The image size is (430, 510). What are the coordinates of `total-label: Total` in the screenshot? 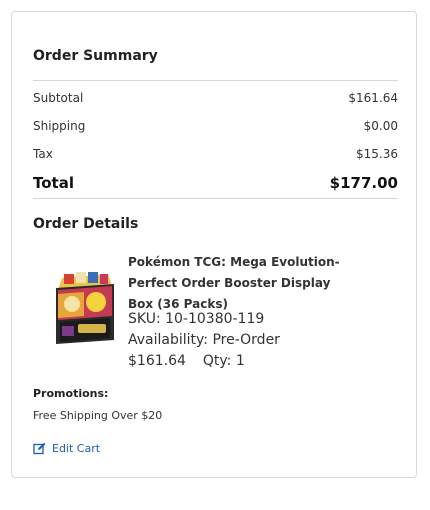 It's located at (53, 183).